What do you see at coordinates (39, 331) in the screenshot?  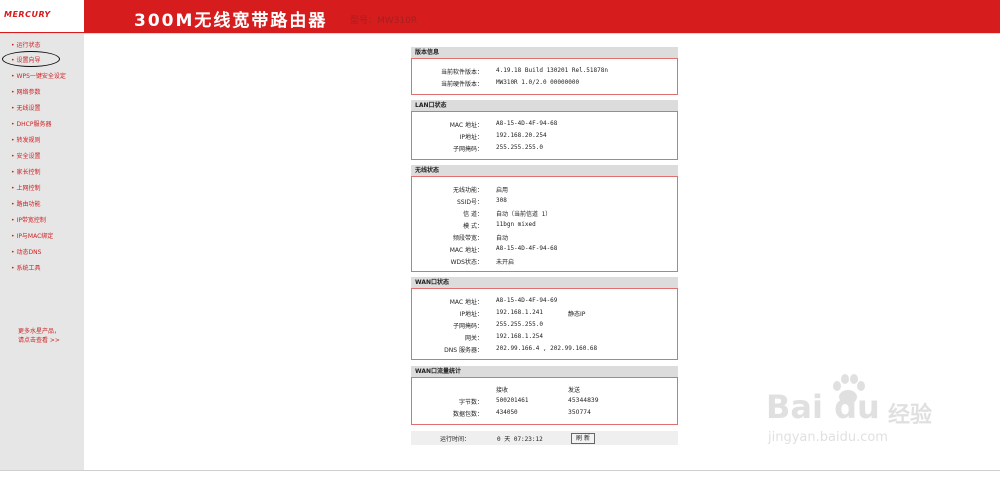 I see `more-line-1: 更多水星产品，` at bounding box center [39, 331].